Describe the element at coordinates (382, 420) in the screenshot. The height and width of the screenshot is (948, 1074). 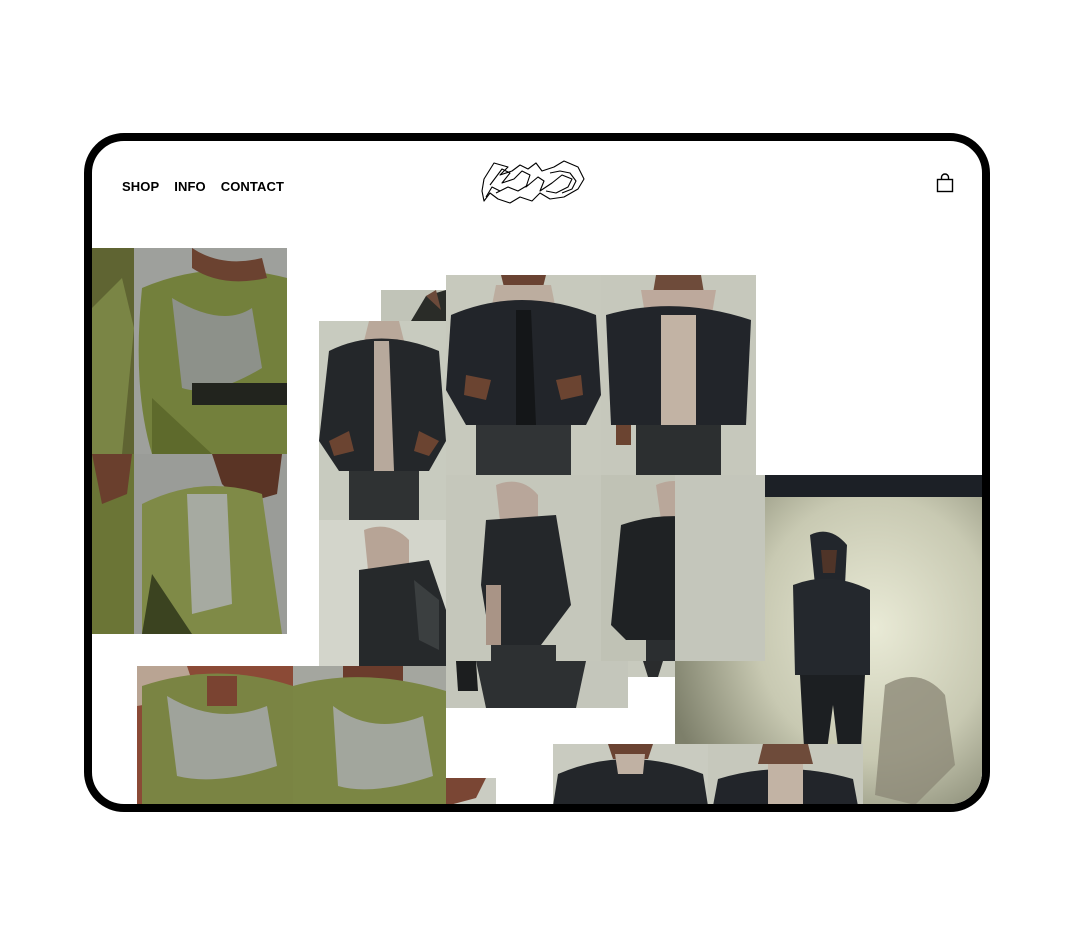
I see `jacket-front-photo` at that location.